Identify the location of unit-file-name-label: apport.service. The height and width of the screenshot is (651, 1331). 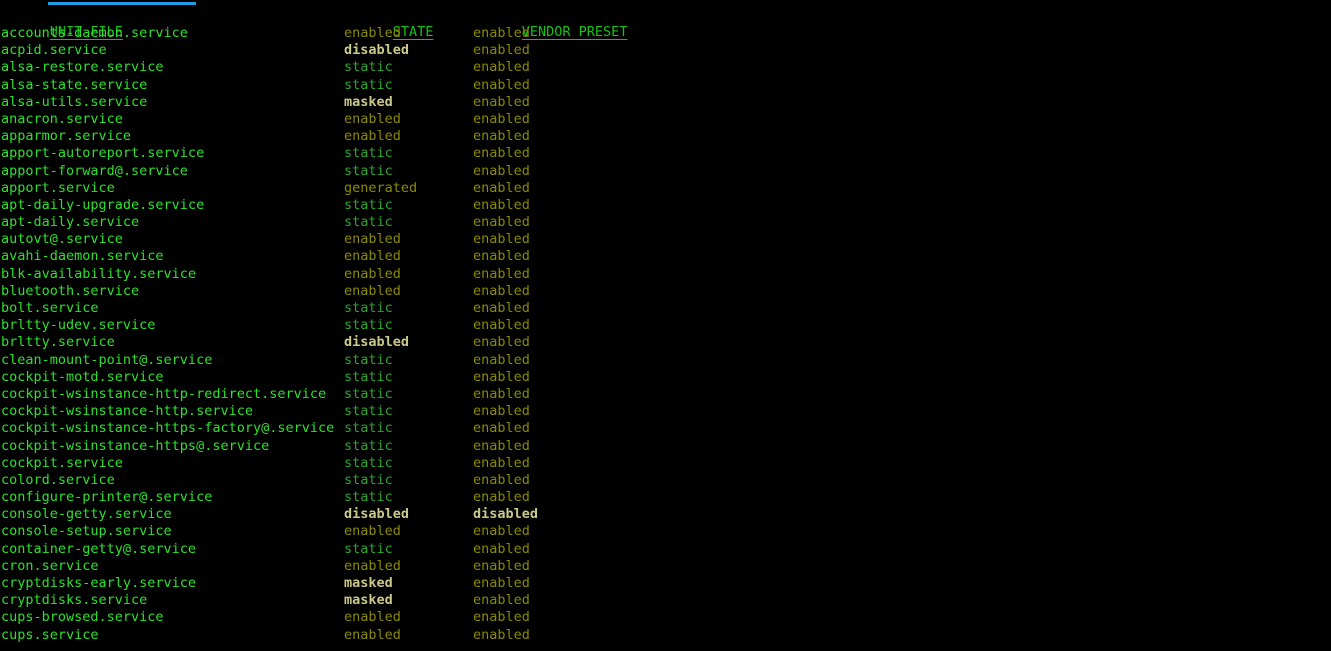
(58, 187).